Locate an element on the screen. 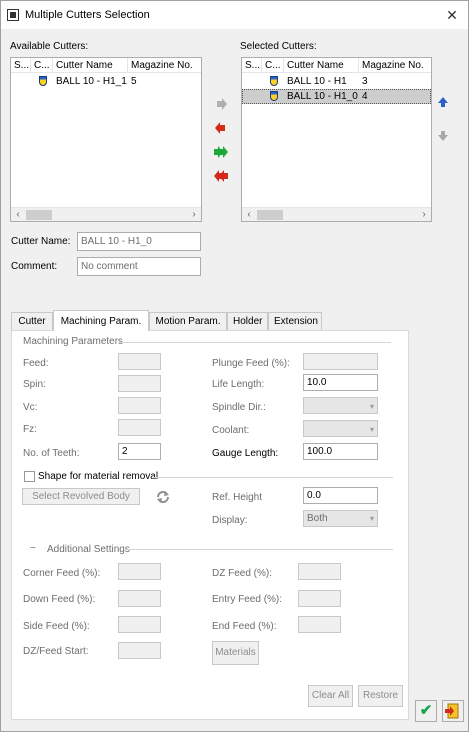  dz-feed-label: DZ Feed (%): is located at coordinates (242, 573).